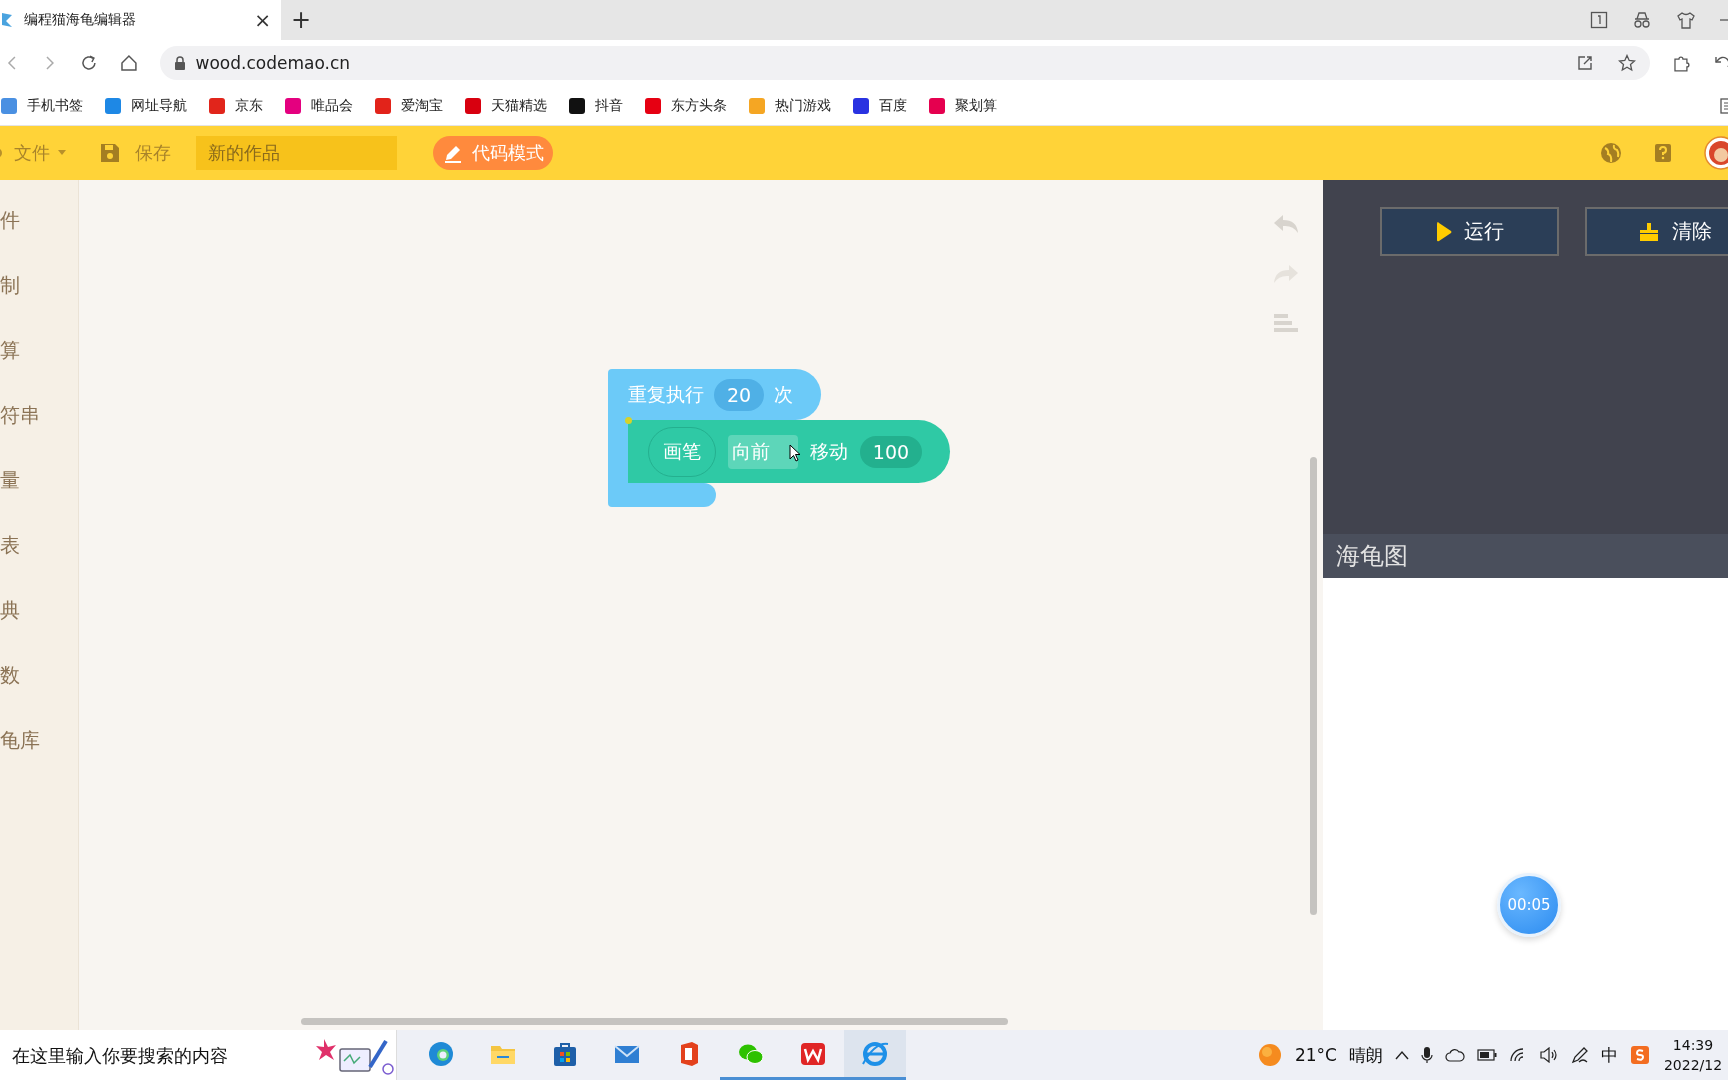  I want to click on lock-icon, so click(179, 63).